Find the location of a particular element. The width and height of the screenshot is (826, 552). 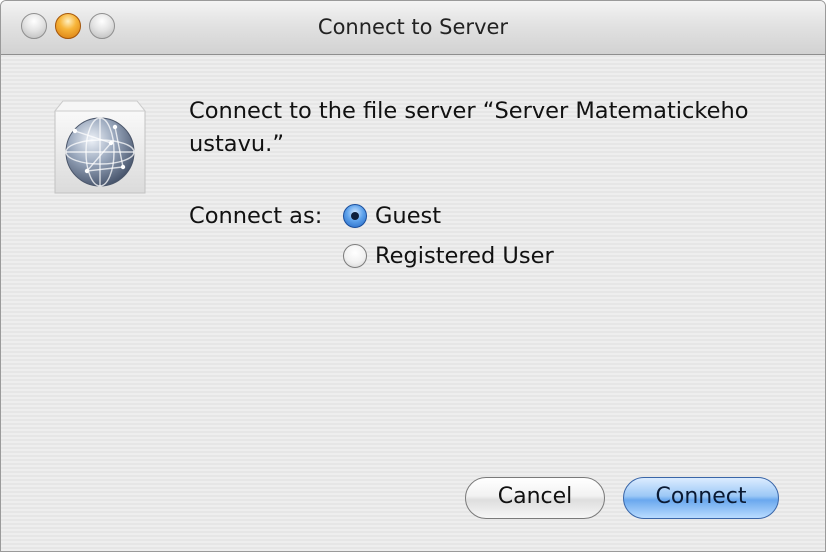

connect-button: Connect is located at coordinates (701, 498).